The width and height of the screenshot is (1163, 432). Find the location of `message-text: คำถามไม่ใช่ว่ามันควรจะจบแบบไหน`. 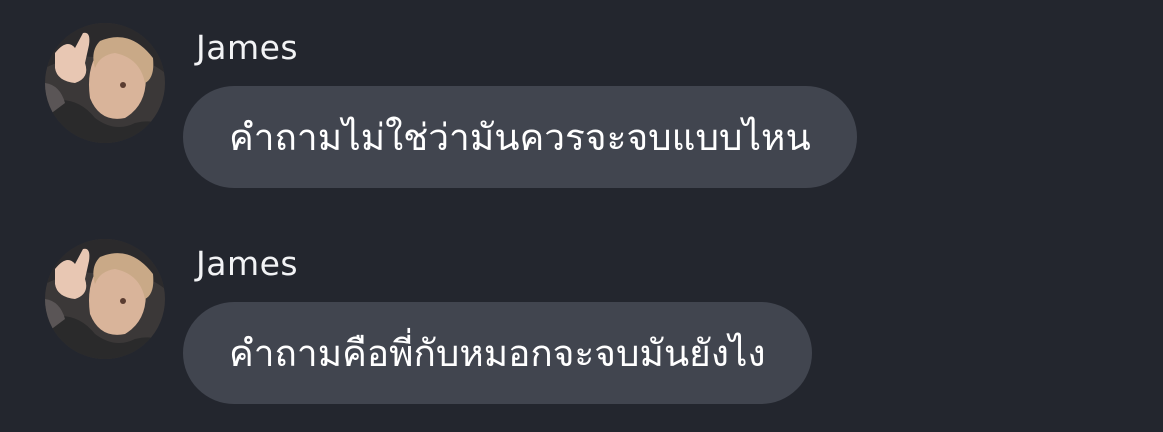

message-text: คำถามไม่ใช่ว่ามันควรจะจบแบบไหน is located at coordinates (520, 137).